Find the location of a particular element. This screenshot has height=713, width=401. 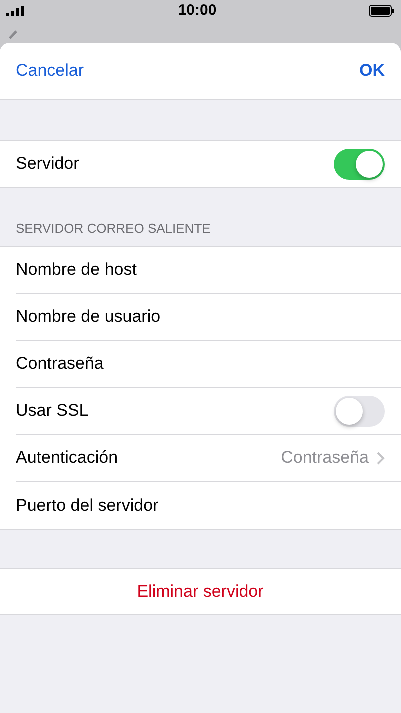

status-time: 10:00 is located at coordinates (197, 10).